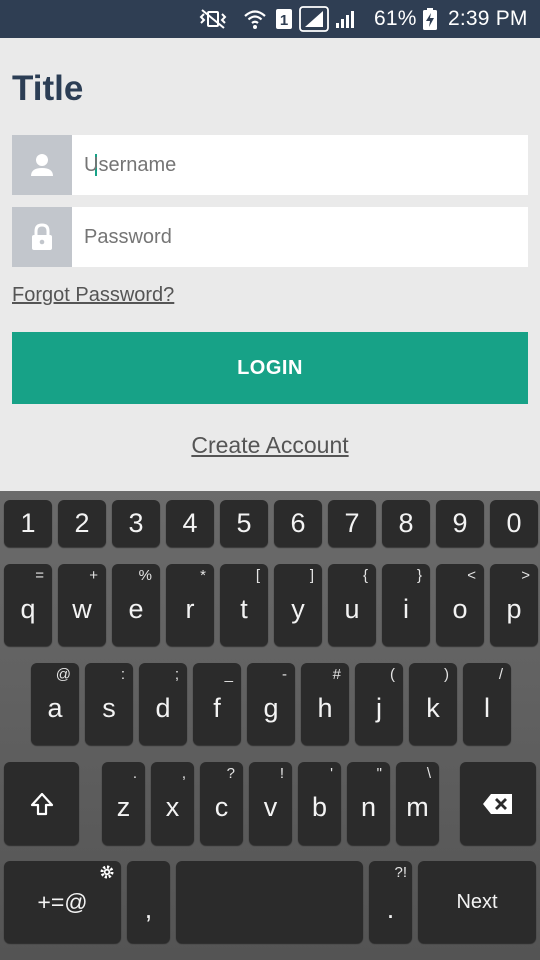  Describe the element at coordinates (514, 609) in the screenshot. I see `key-label: p` at that location.